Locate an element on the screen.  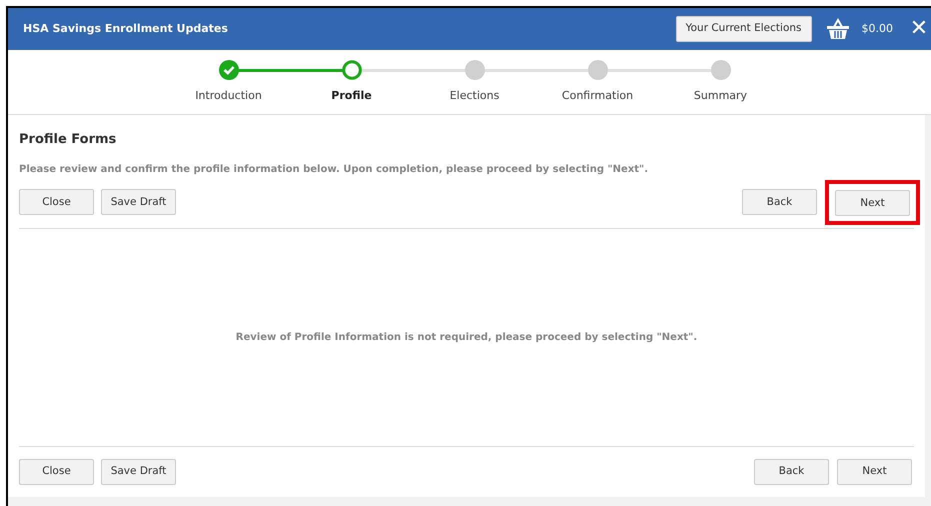
close-button: ✕ is located at coordinates (919, 29).